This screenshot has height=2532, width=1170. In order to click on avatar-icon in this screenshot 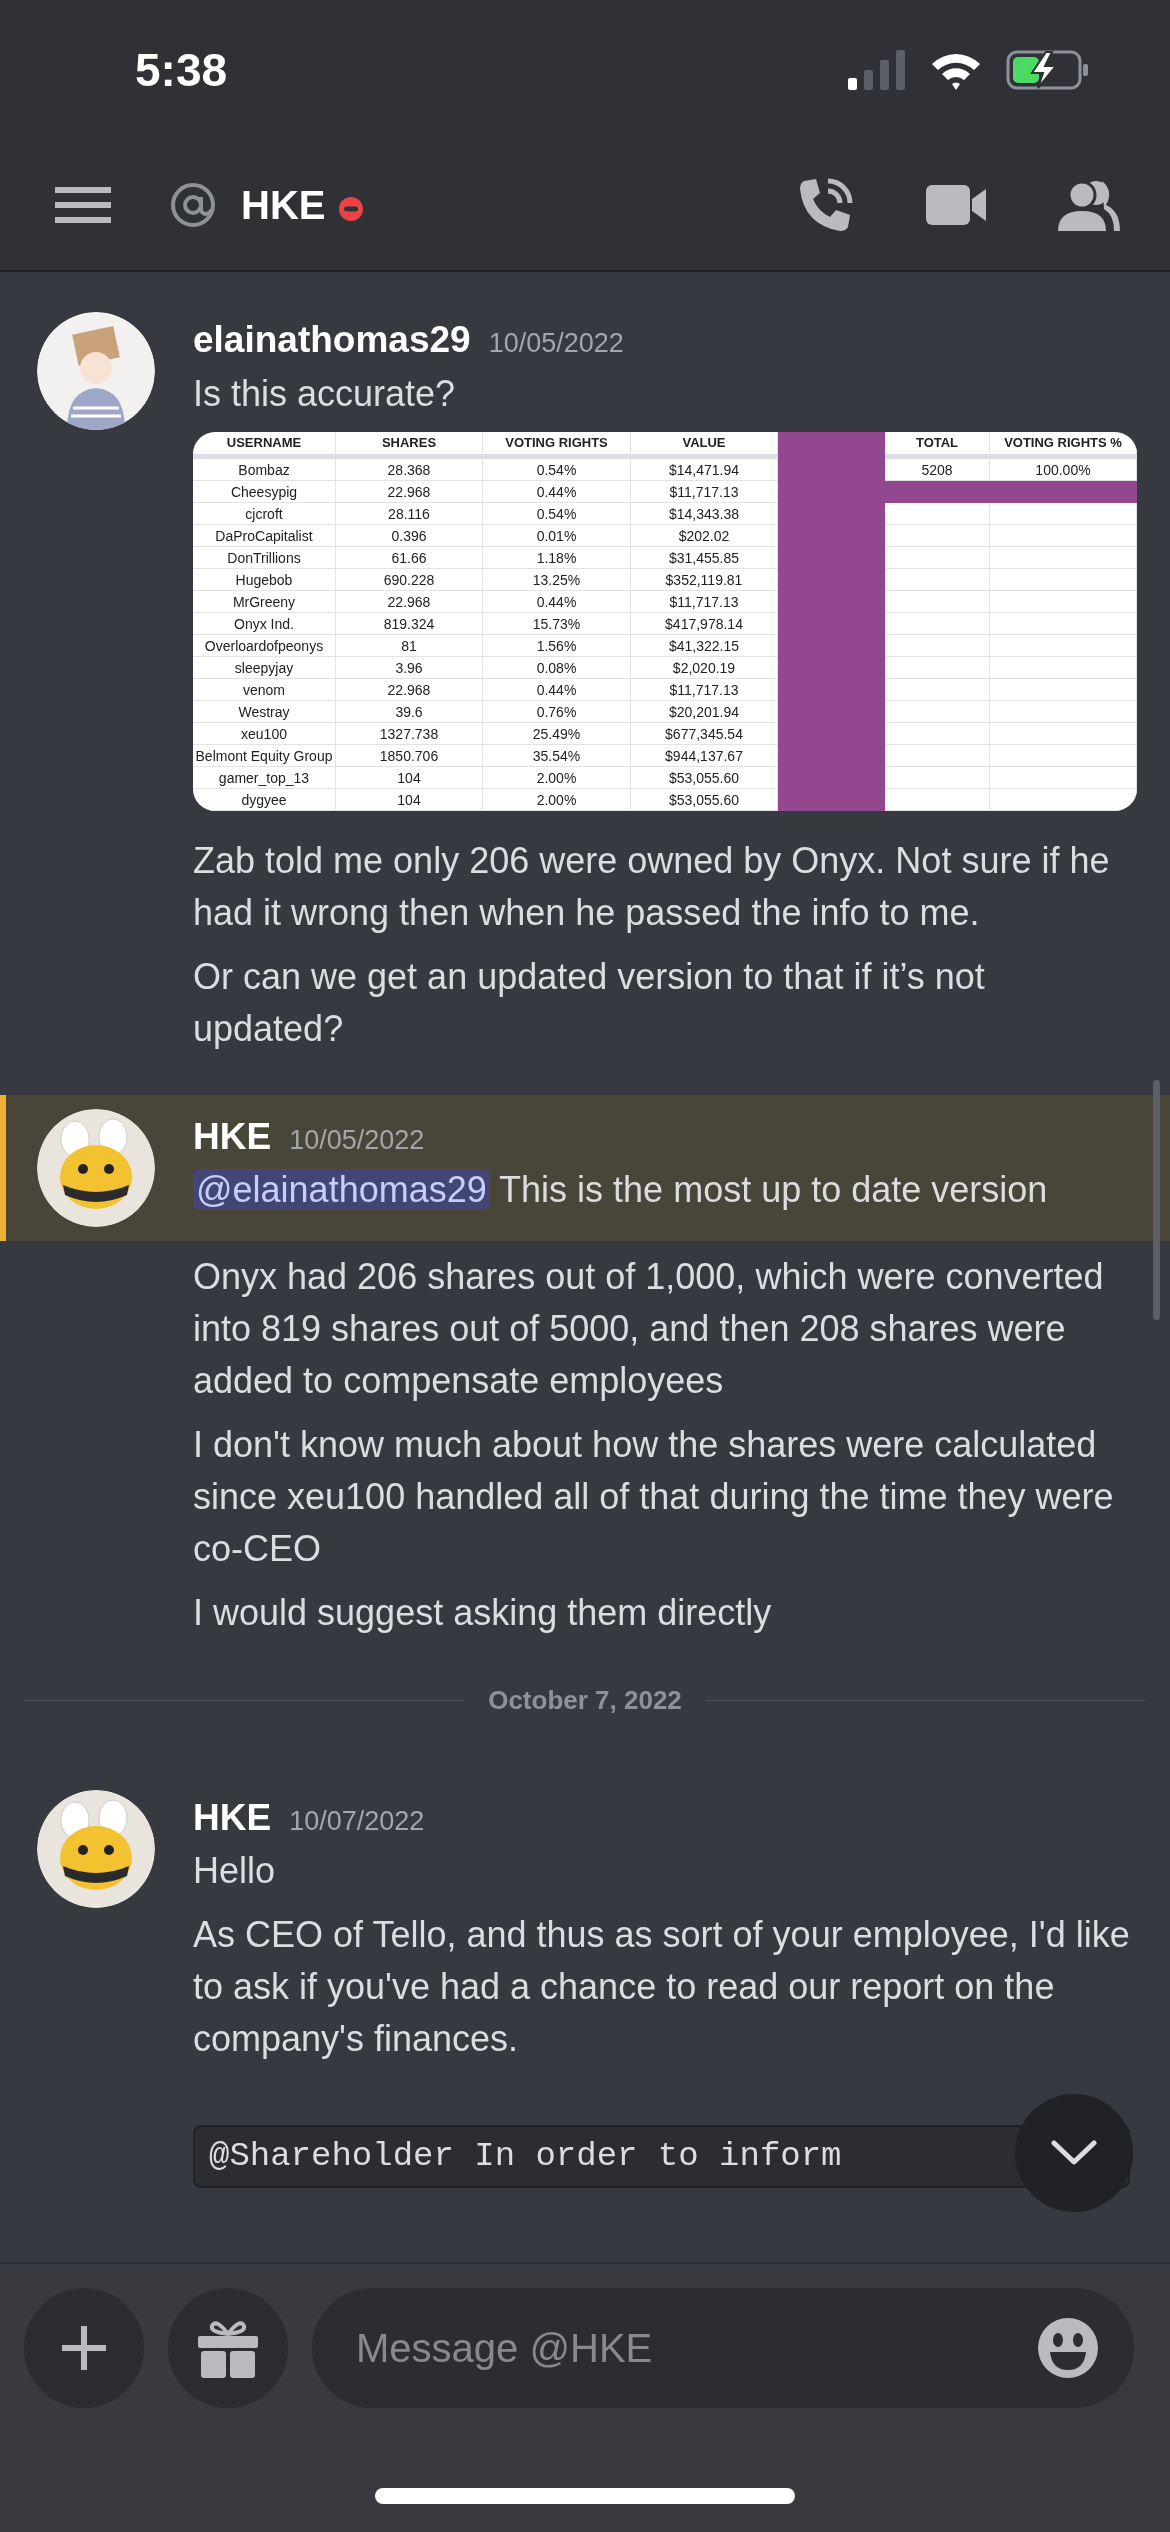, I will do `click(96, 371)`.